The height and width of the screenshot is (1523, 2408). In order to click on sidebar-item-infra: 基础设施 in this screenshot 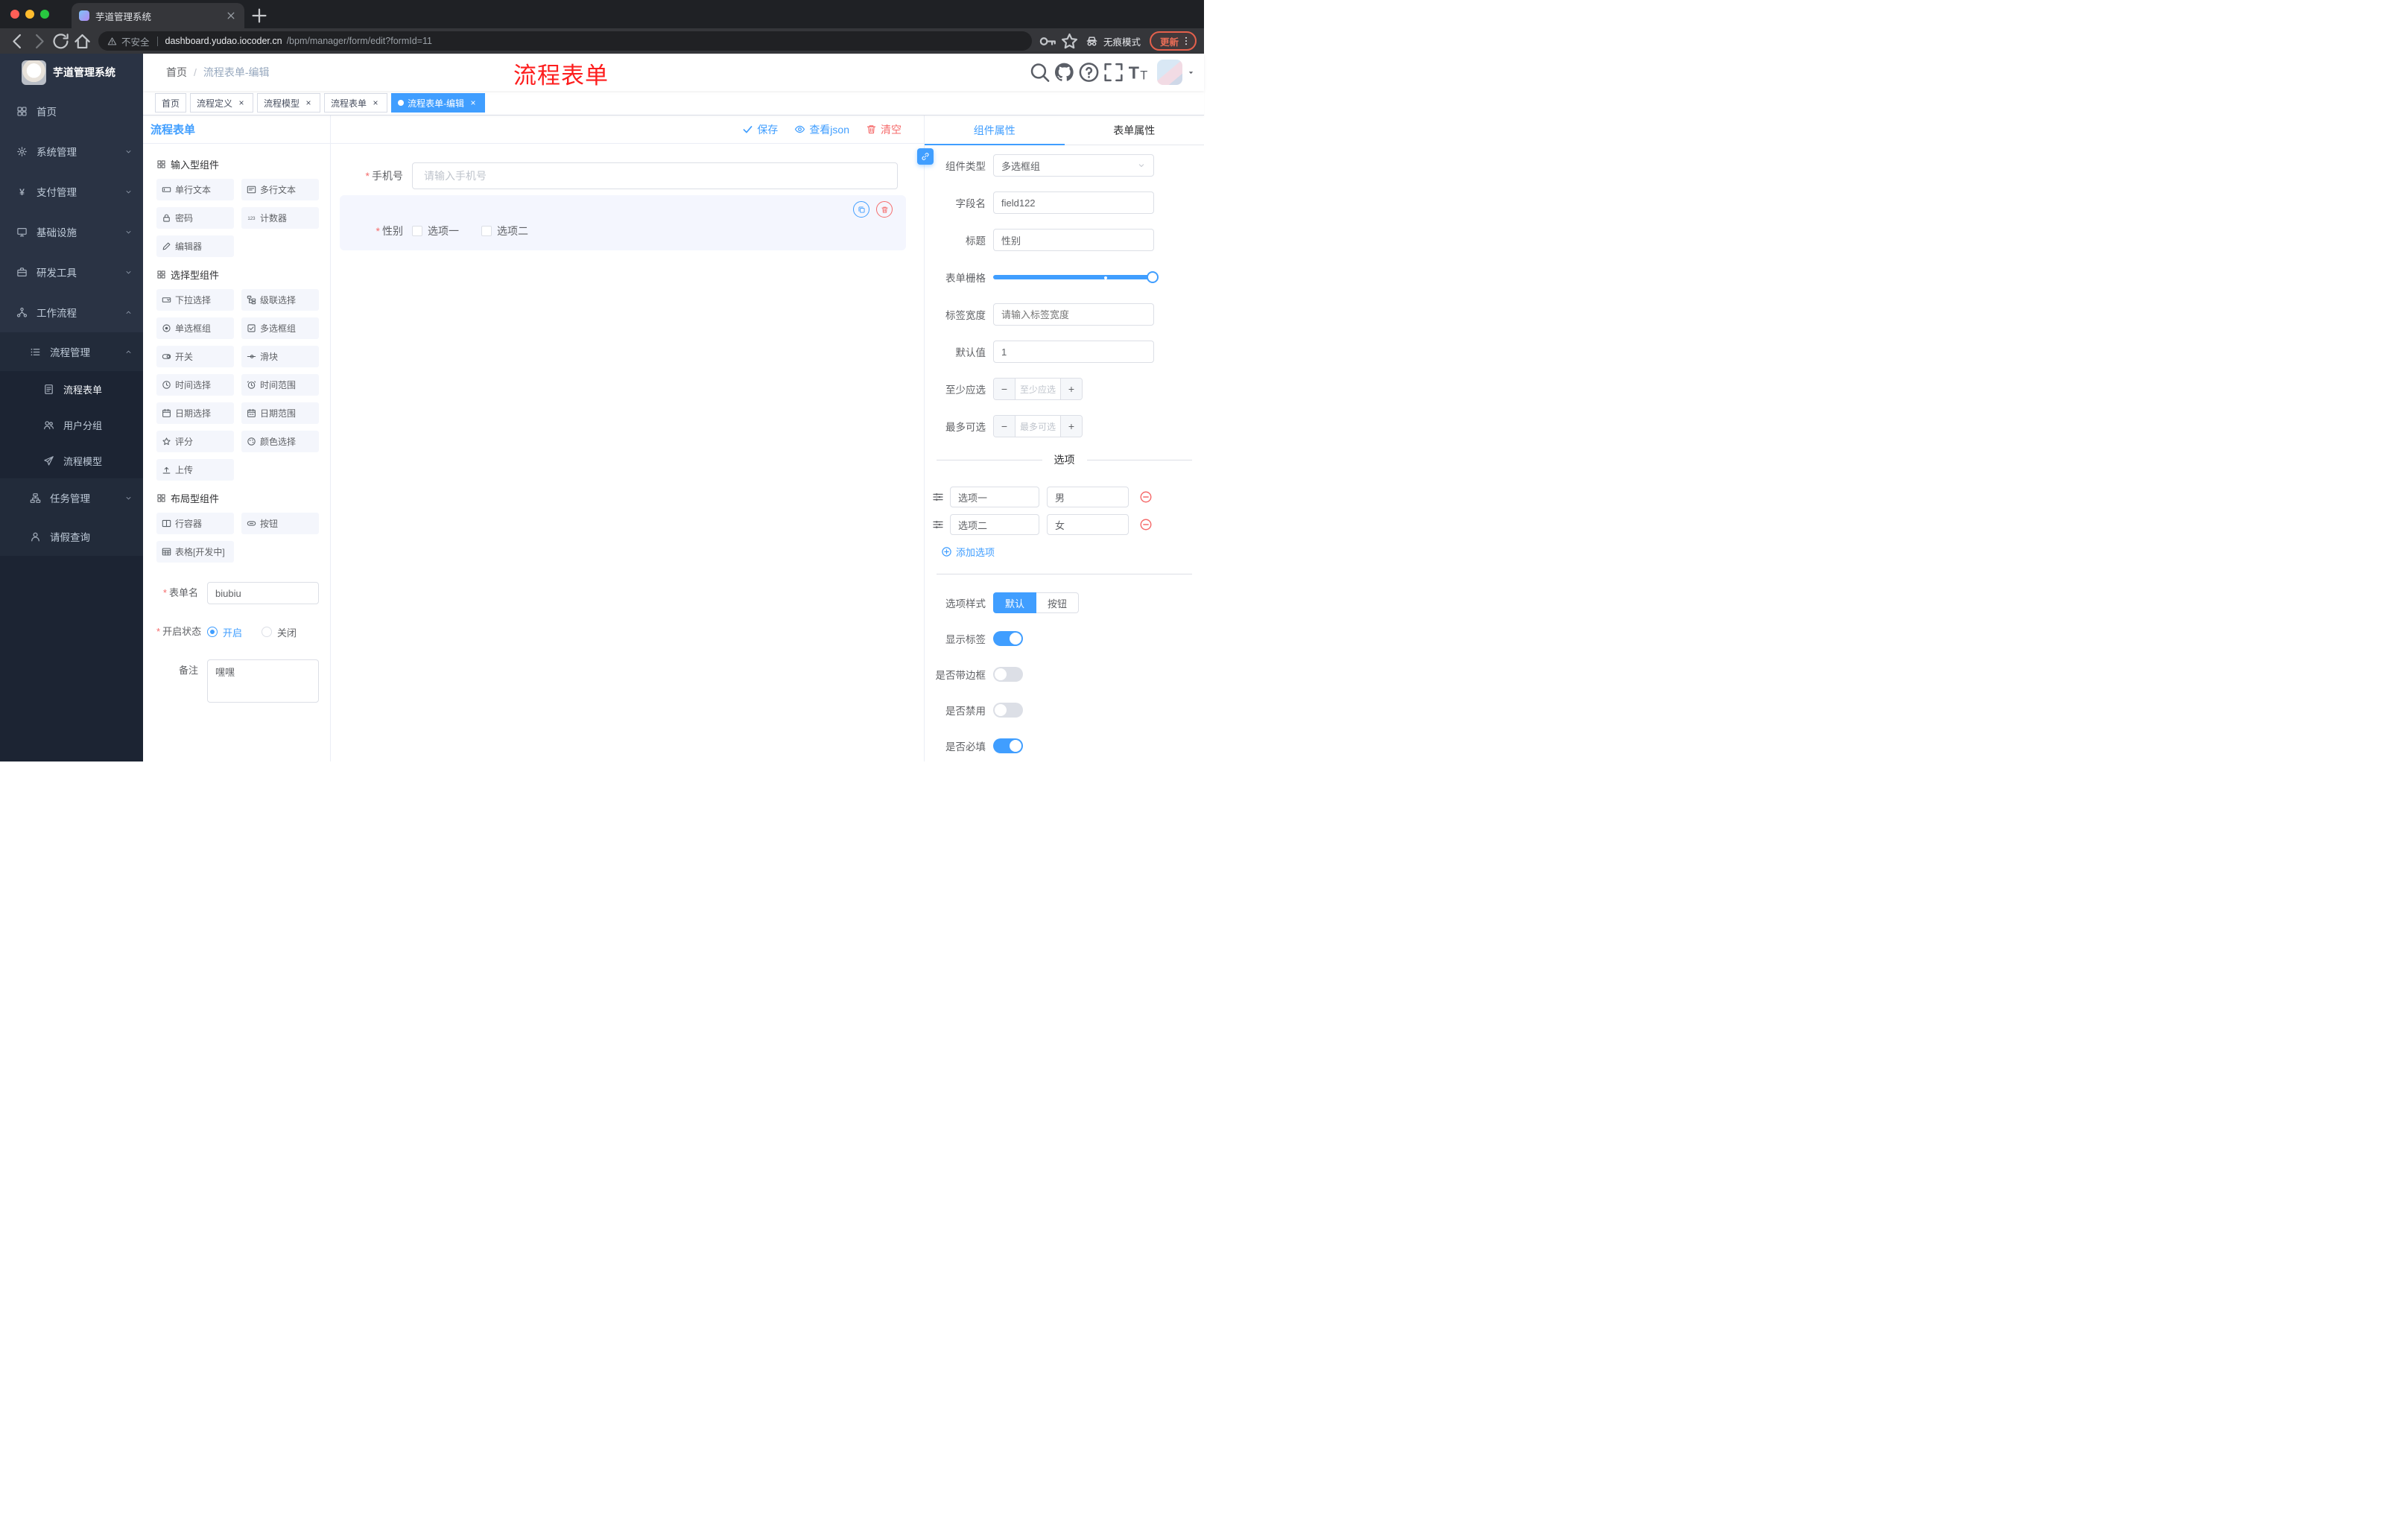, I will do `click(71, 232)`.